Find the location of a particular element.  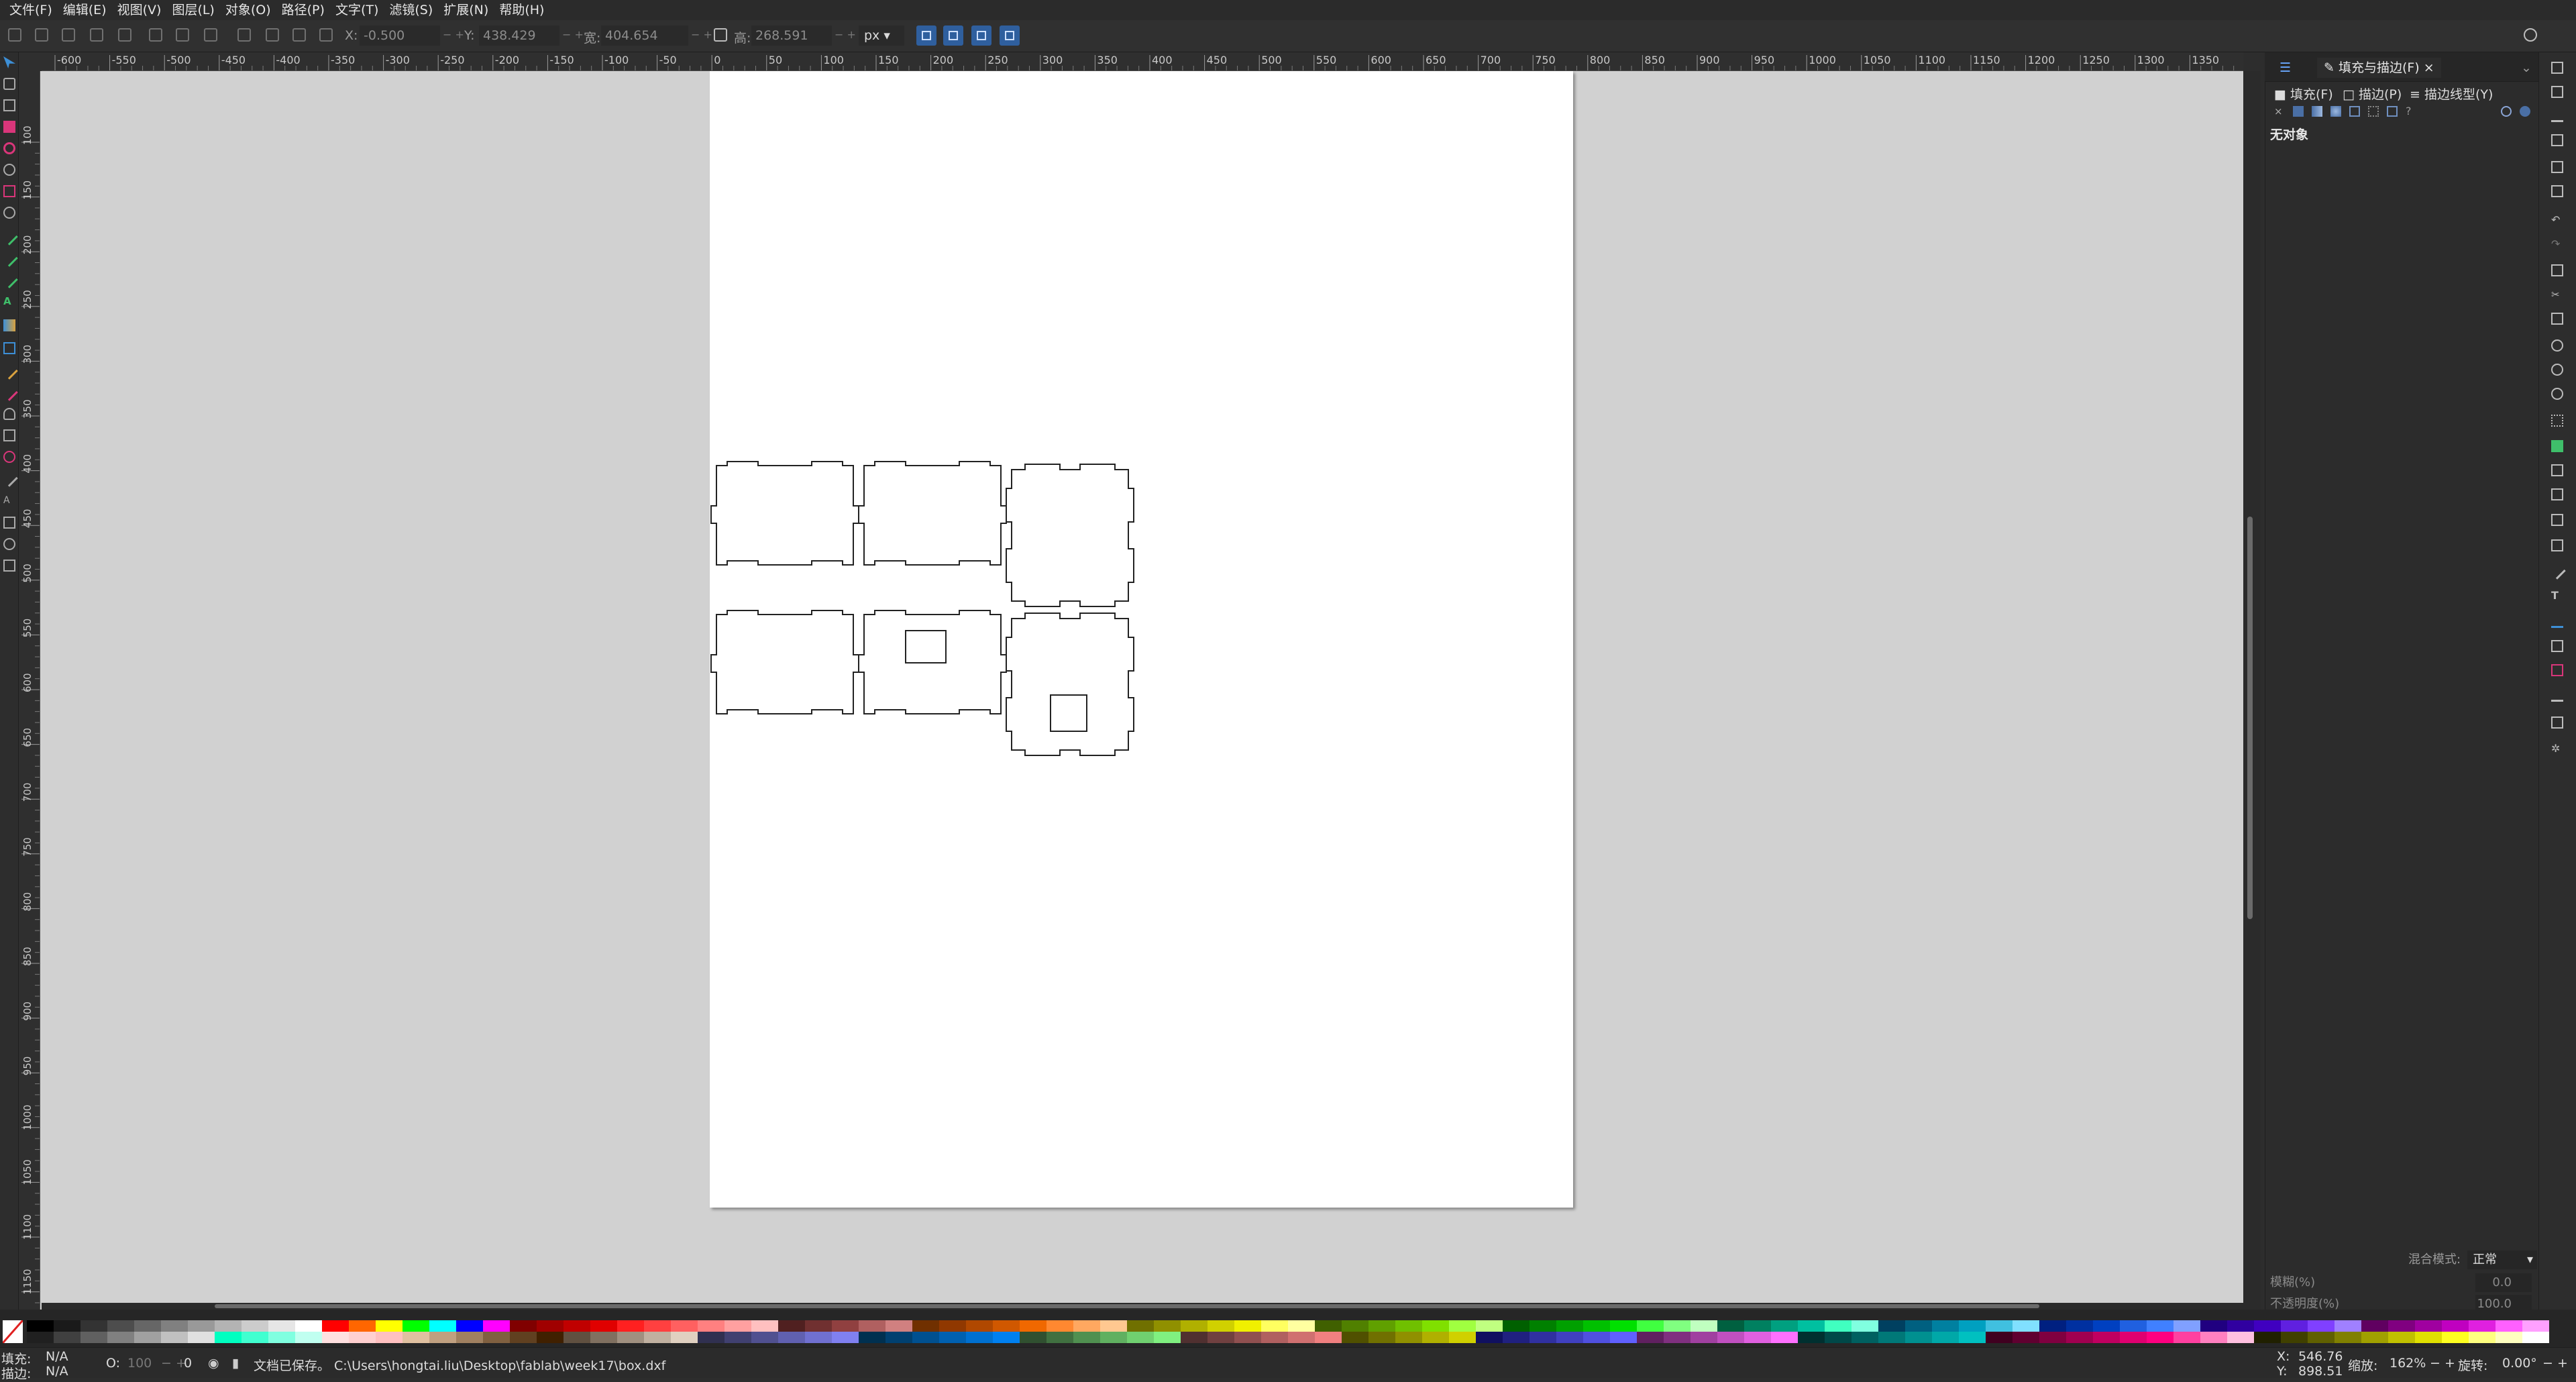

tab-fill-stroke: ✎ 填充与描边(F) × is located at coordinates (2379, 68).